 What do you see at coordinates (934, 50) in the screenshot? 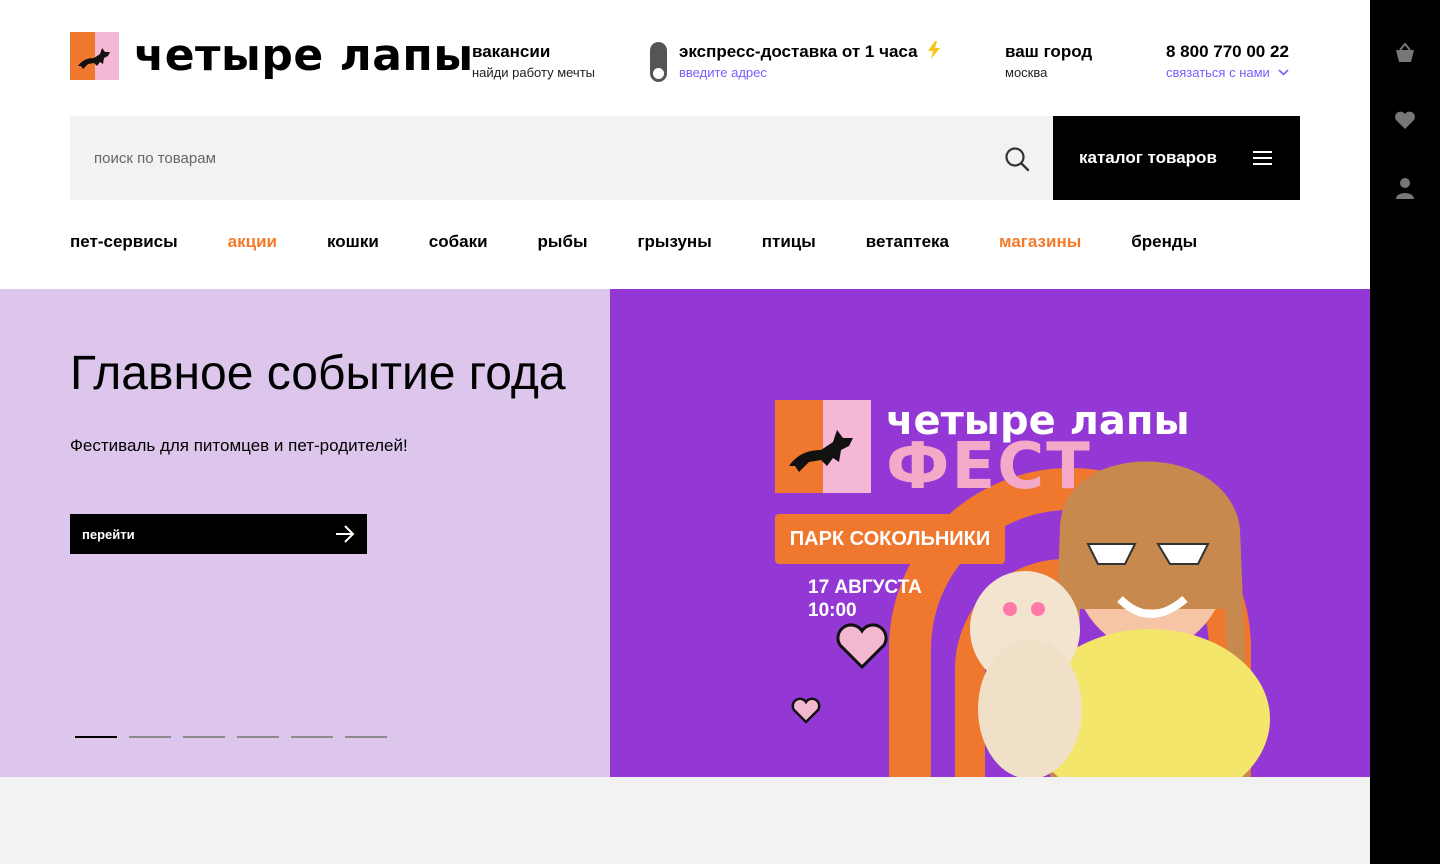
I see `lightning-icon` at bounding box center [934, 50].